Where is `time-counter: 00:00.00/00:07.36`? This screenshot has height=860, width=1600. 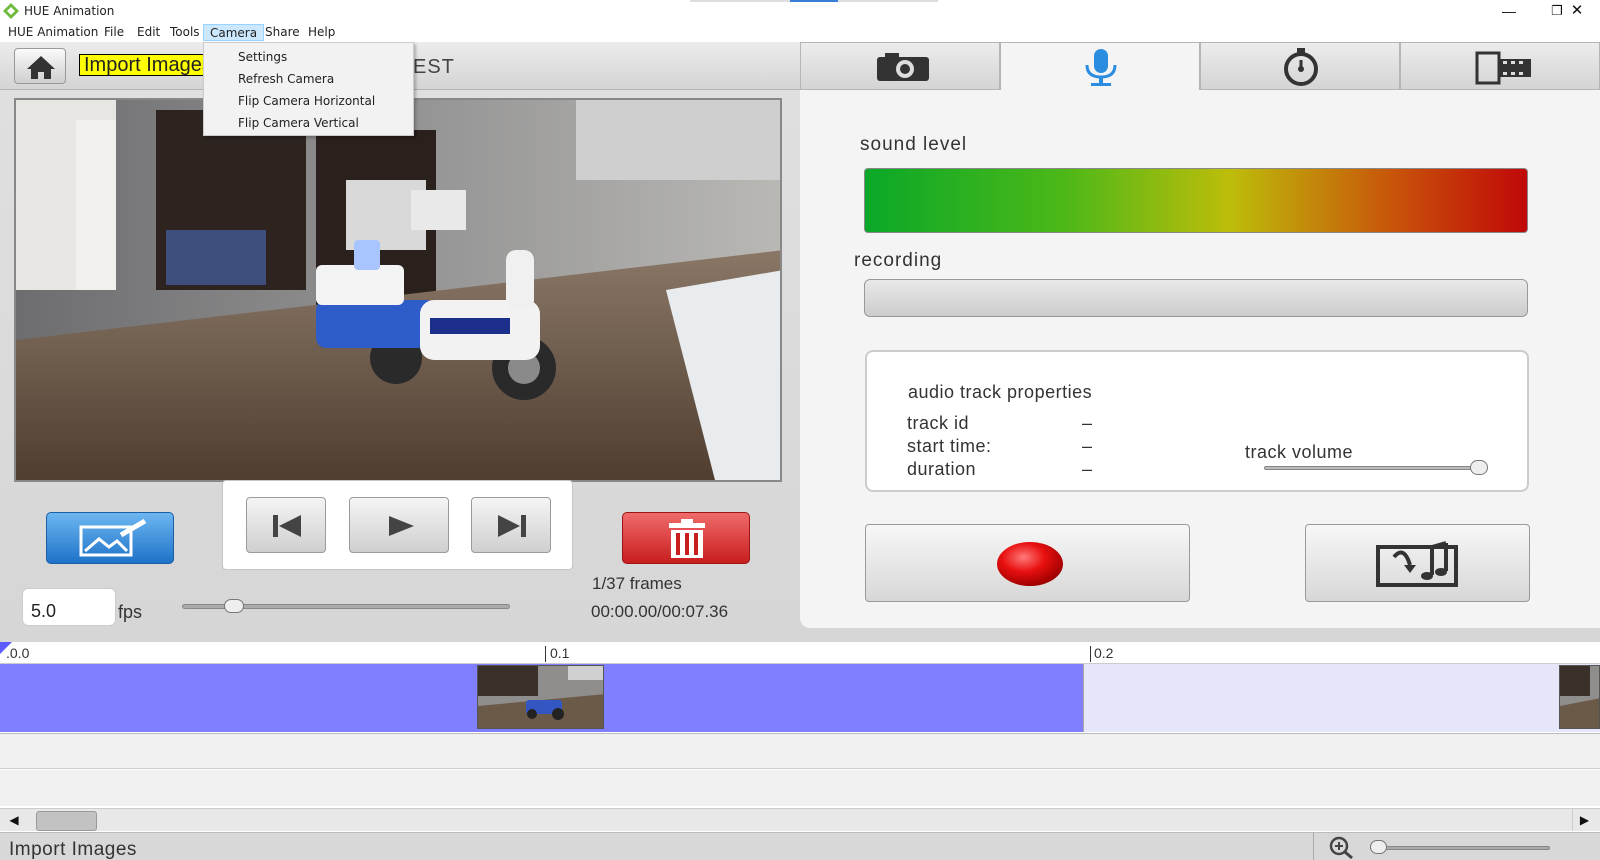
time-counter: 00:00.00/00:07.36 is located at coordinates (660, 611).